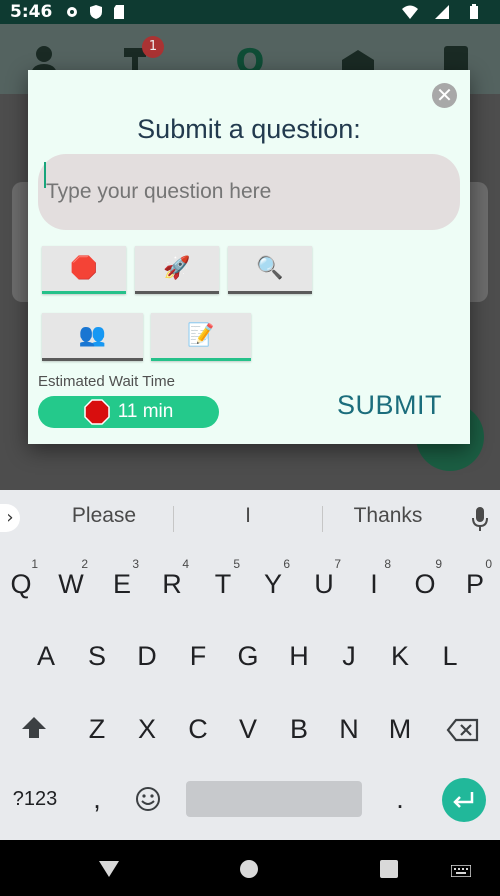 This screenshot has width=500, height=896. What do you see at coordinates (374, 584) in the screenshot?
I see `key-i: 8I` at bounding box center [374, 584].